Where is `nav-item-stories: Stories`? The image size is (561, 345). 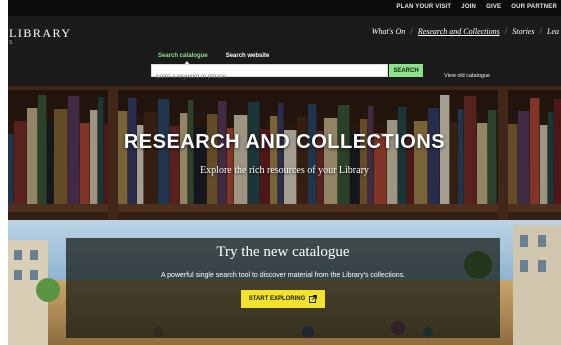
nav-item-stories: Stories is located at coordinates (523, 31).